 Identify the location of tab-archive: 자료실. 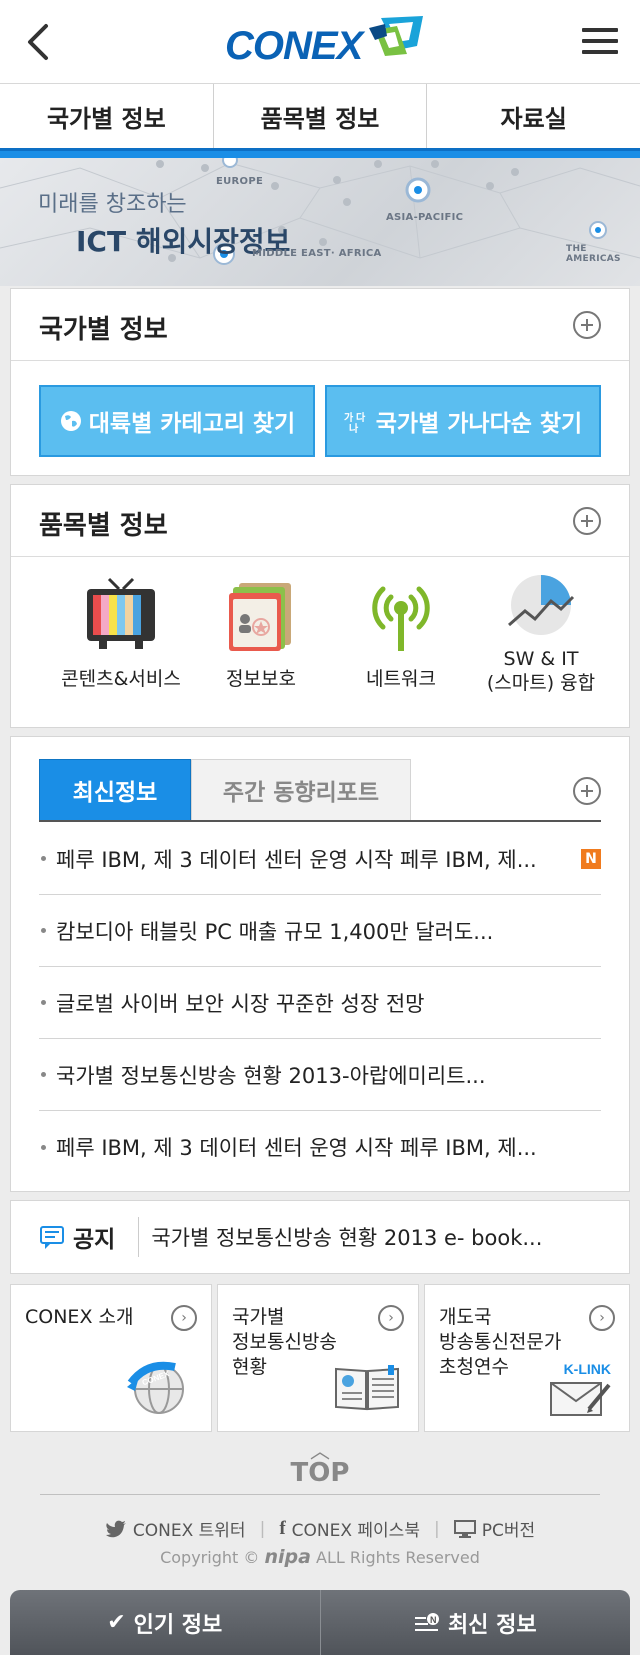
(533, 116).